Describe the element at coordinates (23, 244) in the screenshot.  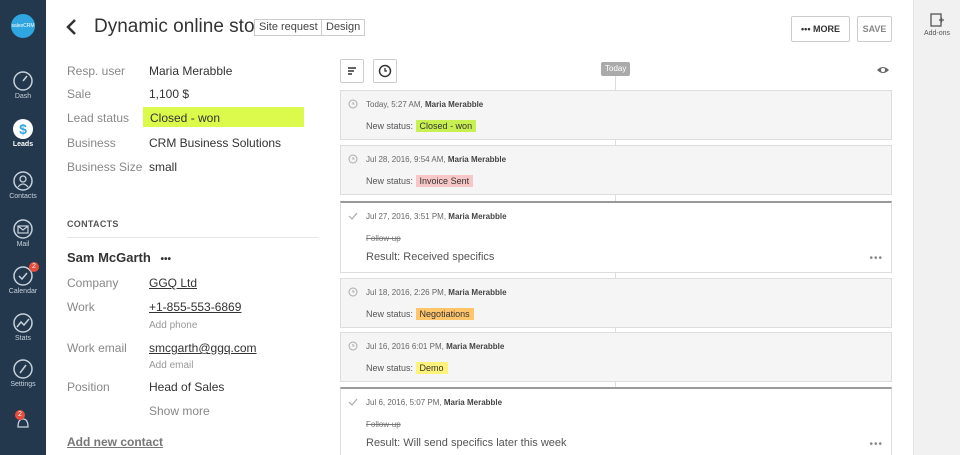
I see `nav-label: Mail` at that location.